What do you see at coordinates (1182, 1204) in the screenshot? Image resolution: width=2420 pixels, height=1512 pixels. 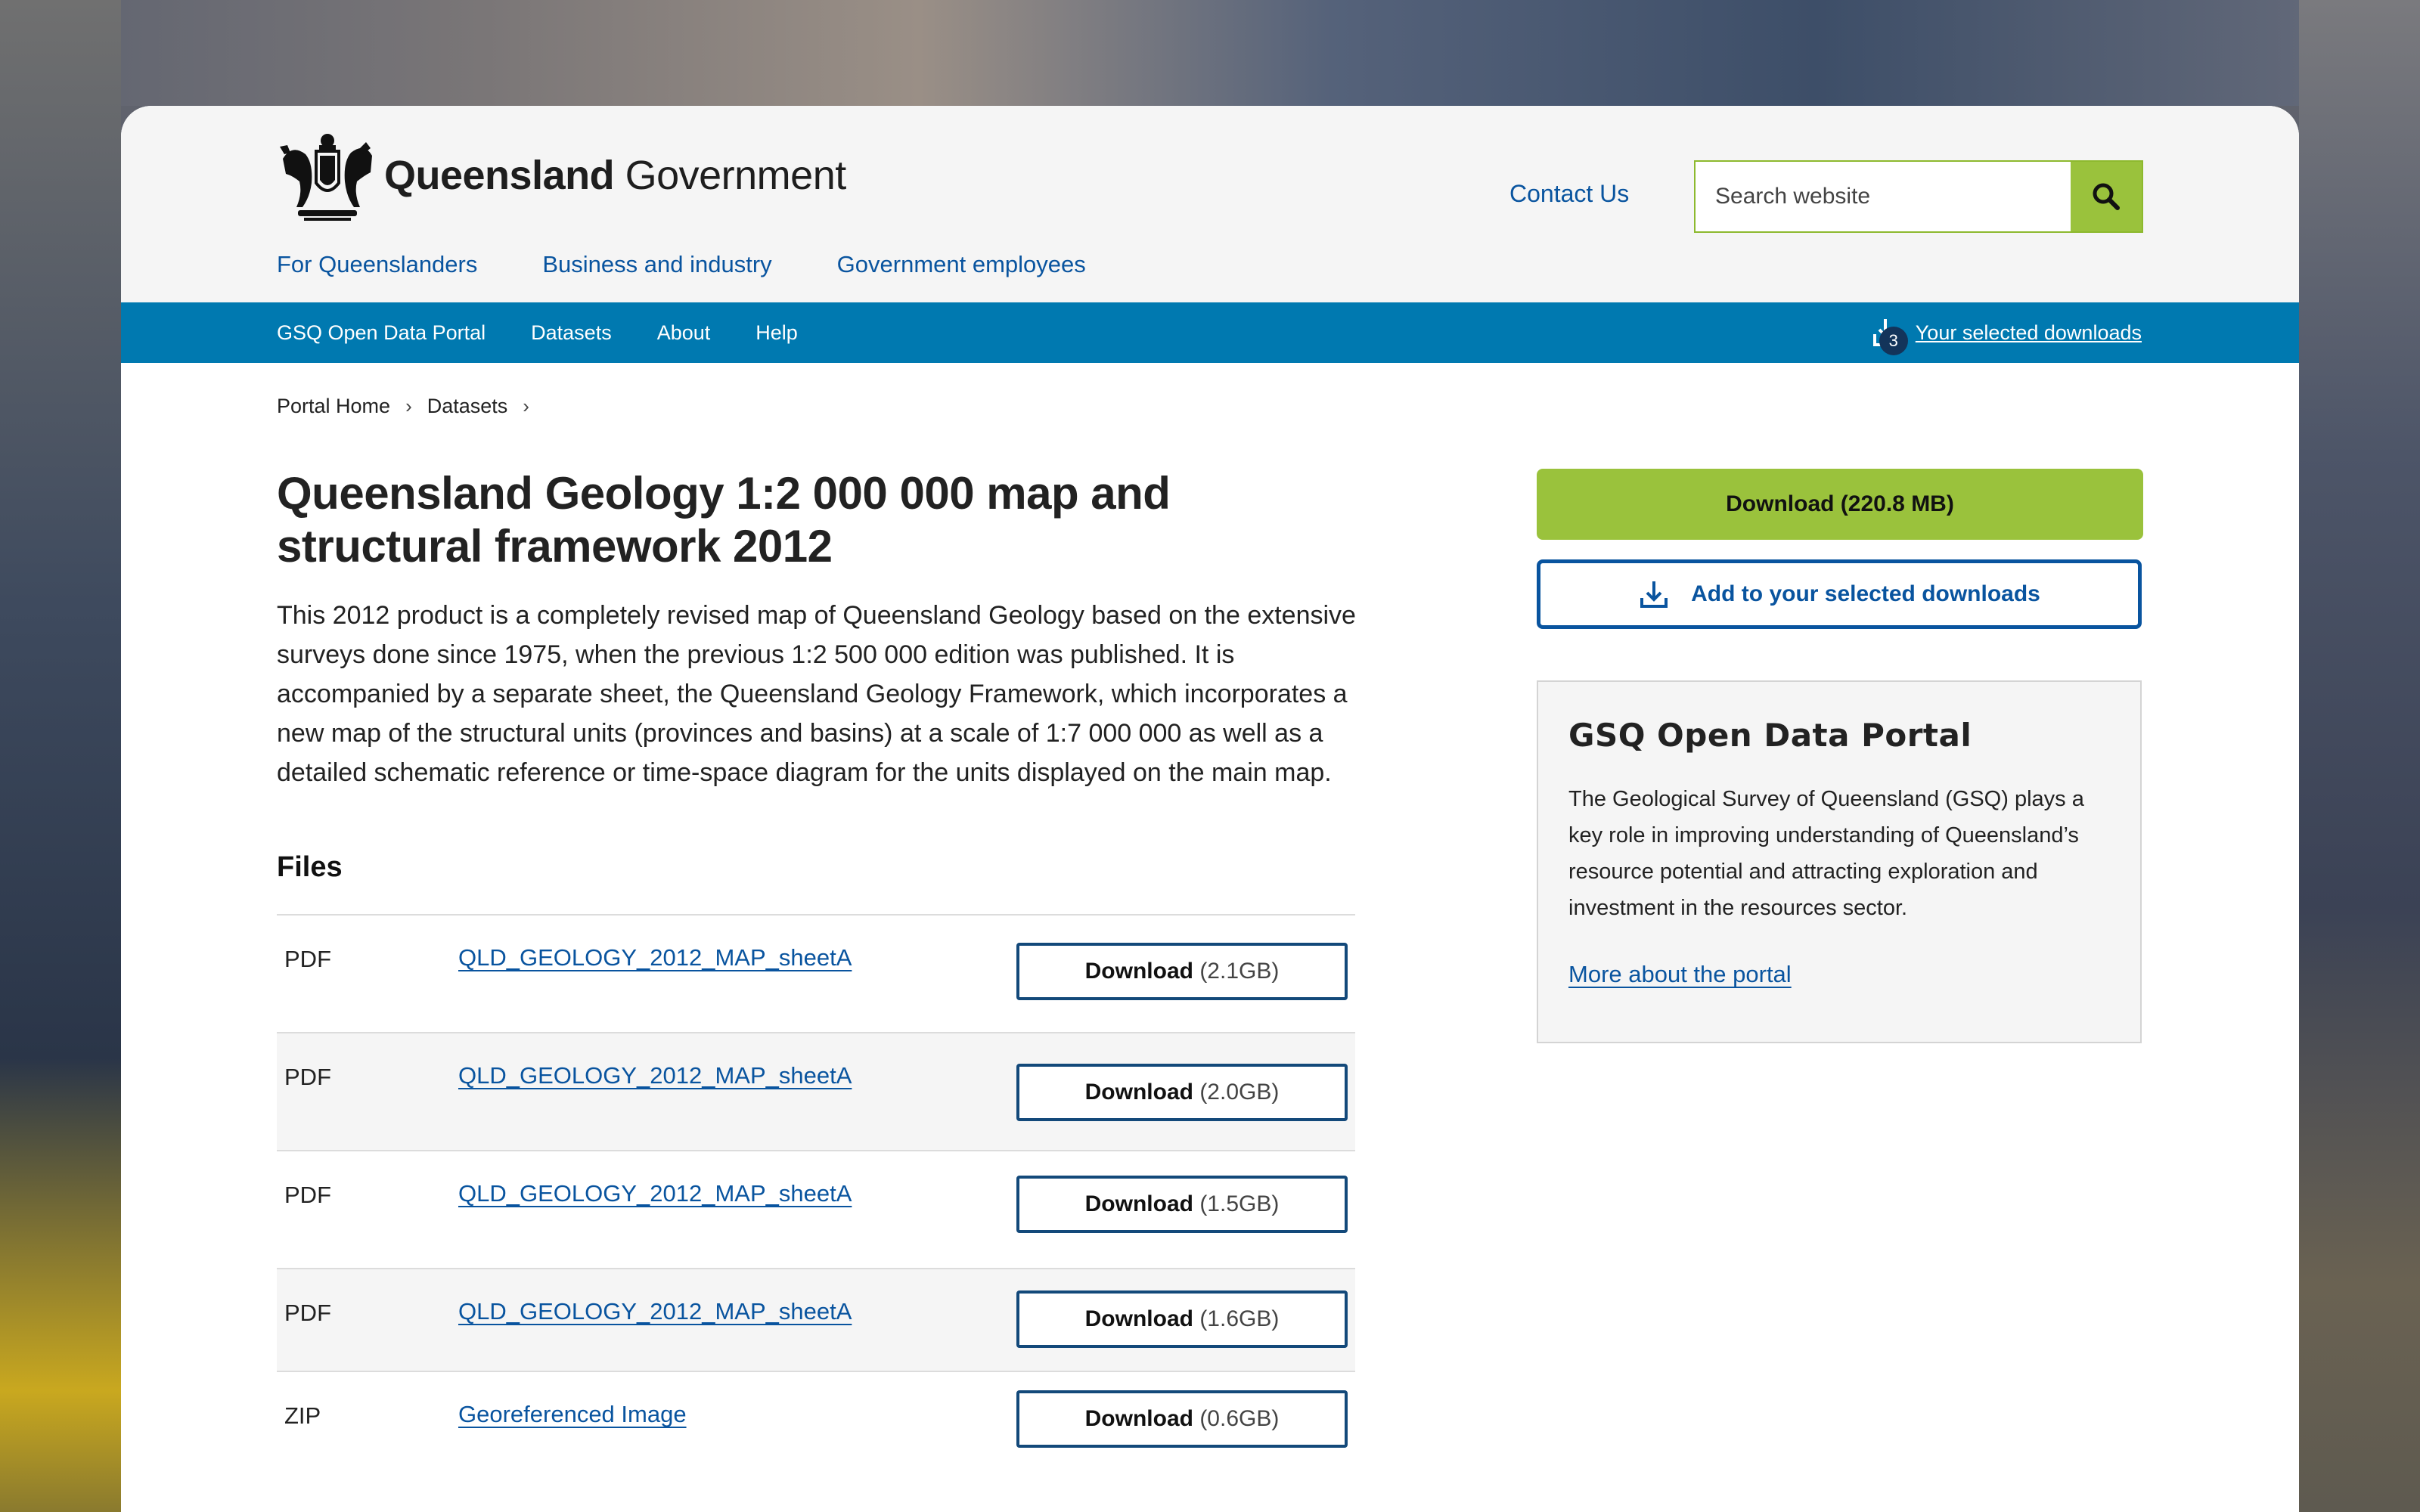 I see `file-download-button: Download (1.5GB)` at bounding box center [1182, 1204].